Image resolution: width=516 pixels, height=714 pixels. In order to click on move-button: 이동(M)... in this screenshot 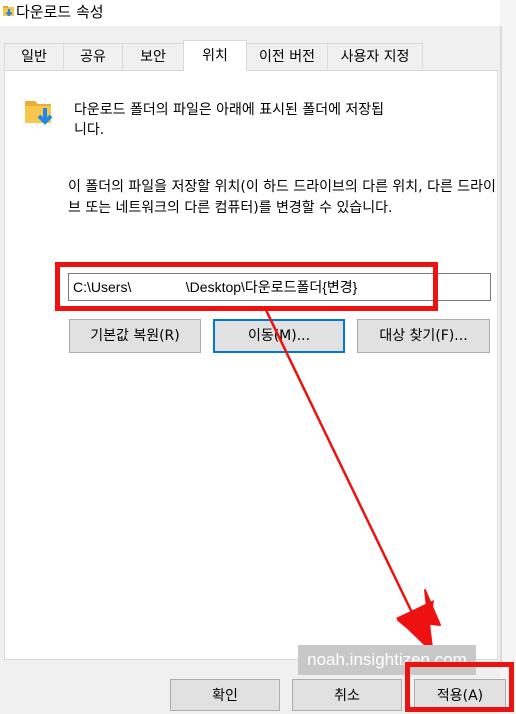, I will do `click(279, 336)`.